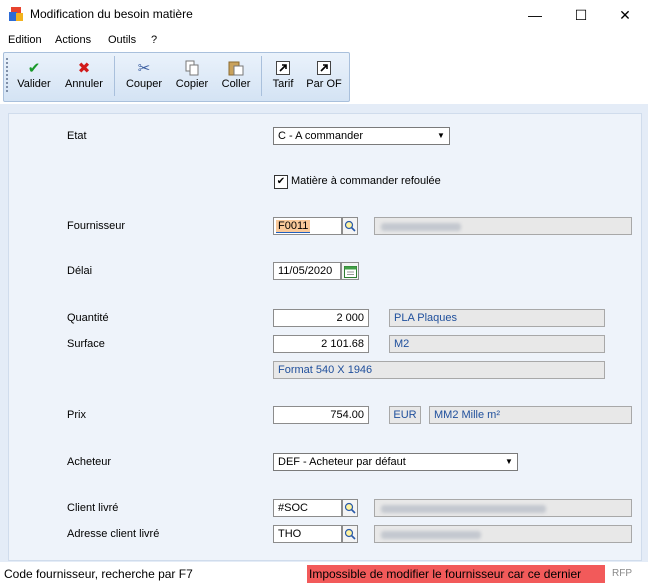  What do you see at coordinates (16, 14) in the screenshot?
I see `app-icon` at bounding box center [16, 14].